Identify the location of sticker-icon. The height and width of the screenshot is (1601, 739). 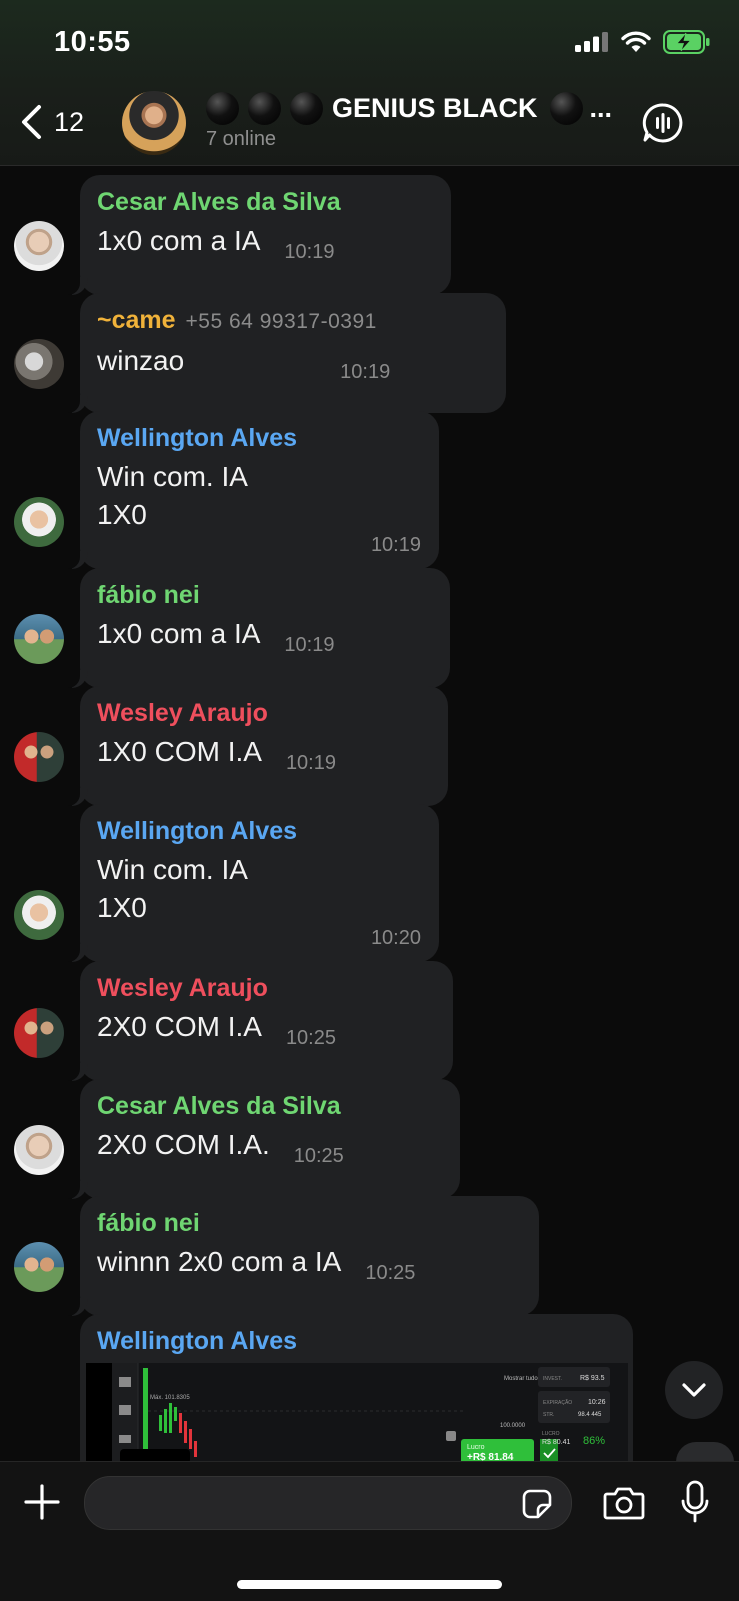
(537, 1504).